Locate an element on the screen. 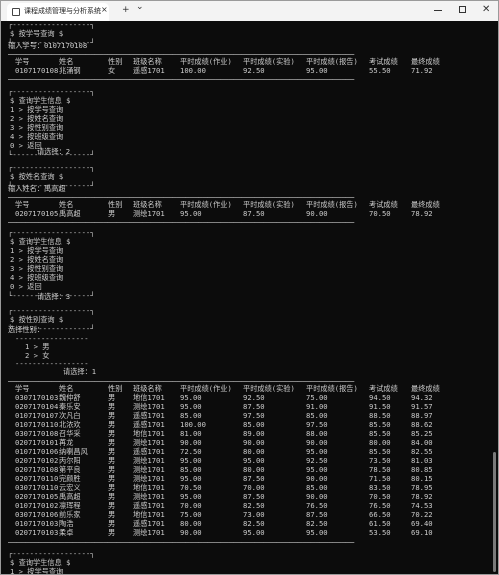  table-cell: 0107170107 is located at coordinates (37, 415).